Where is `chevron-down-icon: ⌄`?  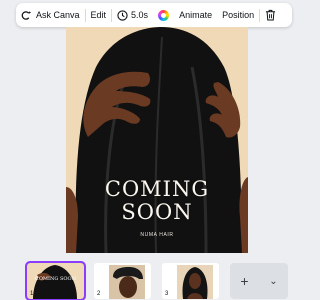
chevron-down-icon: ⌄ is located at coordinates (273, 281).